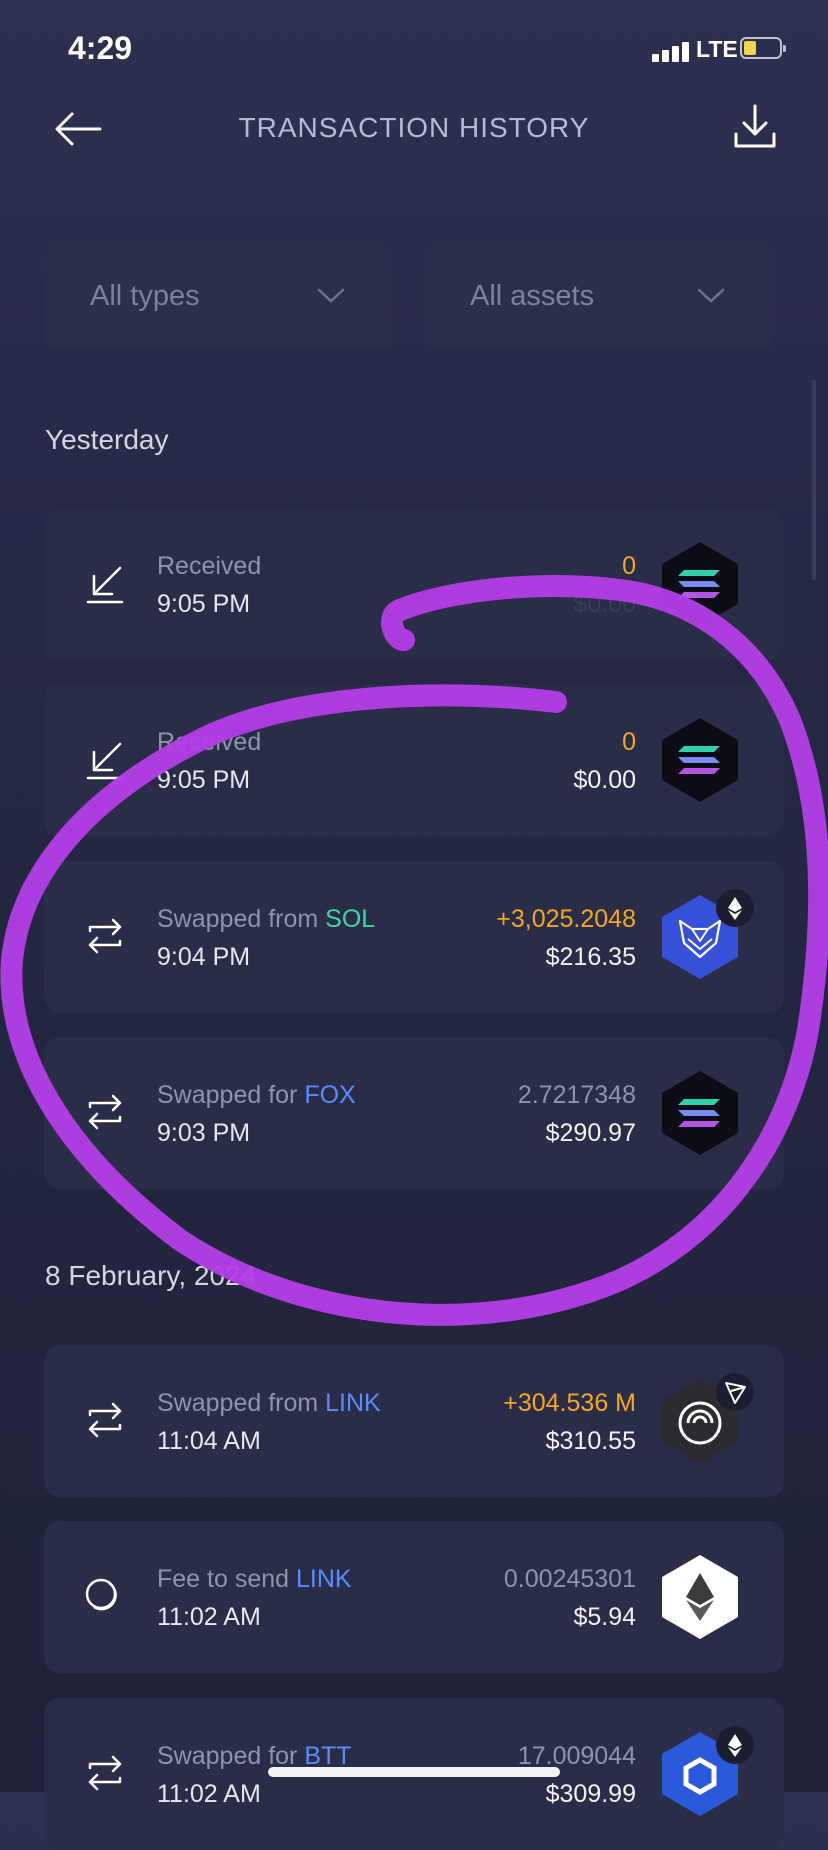 This screenshot has width=828, height=1850. I want to click on filter-types-label: All types, so click(145, 296).